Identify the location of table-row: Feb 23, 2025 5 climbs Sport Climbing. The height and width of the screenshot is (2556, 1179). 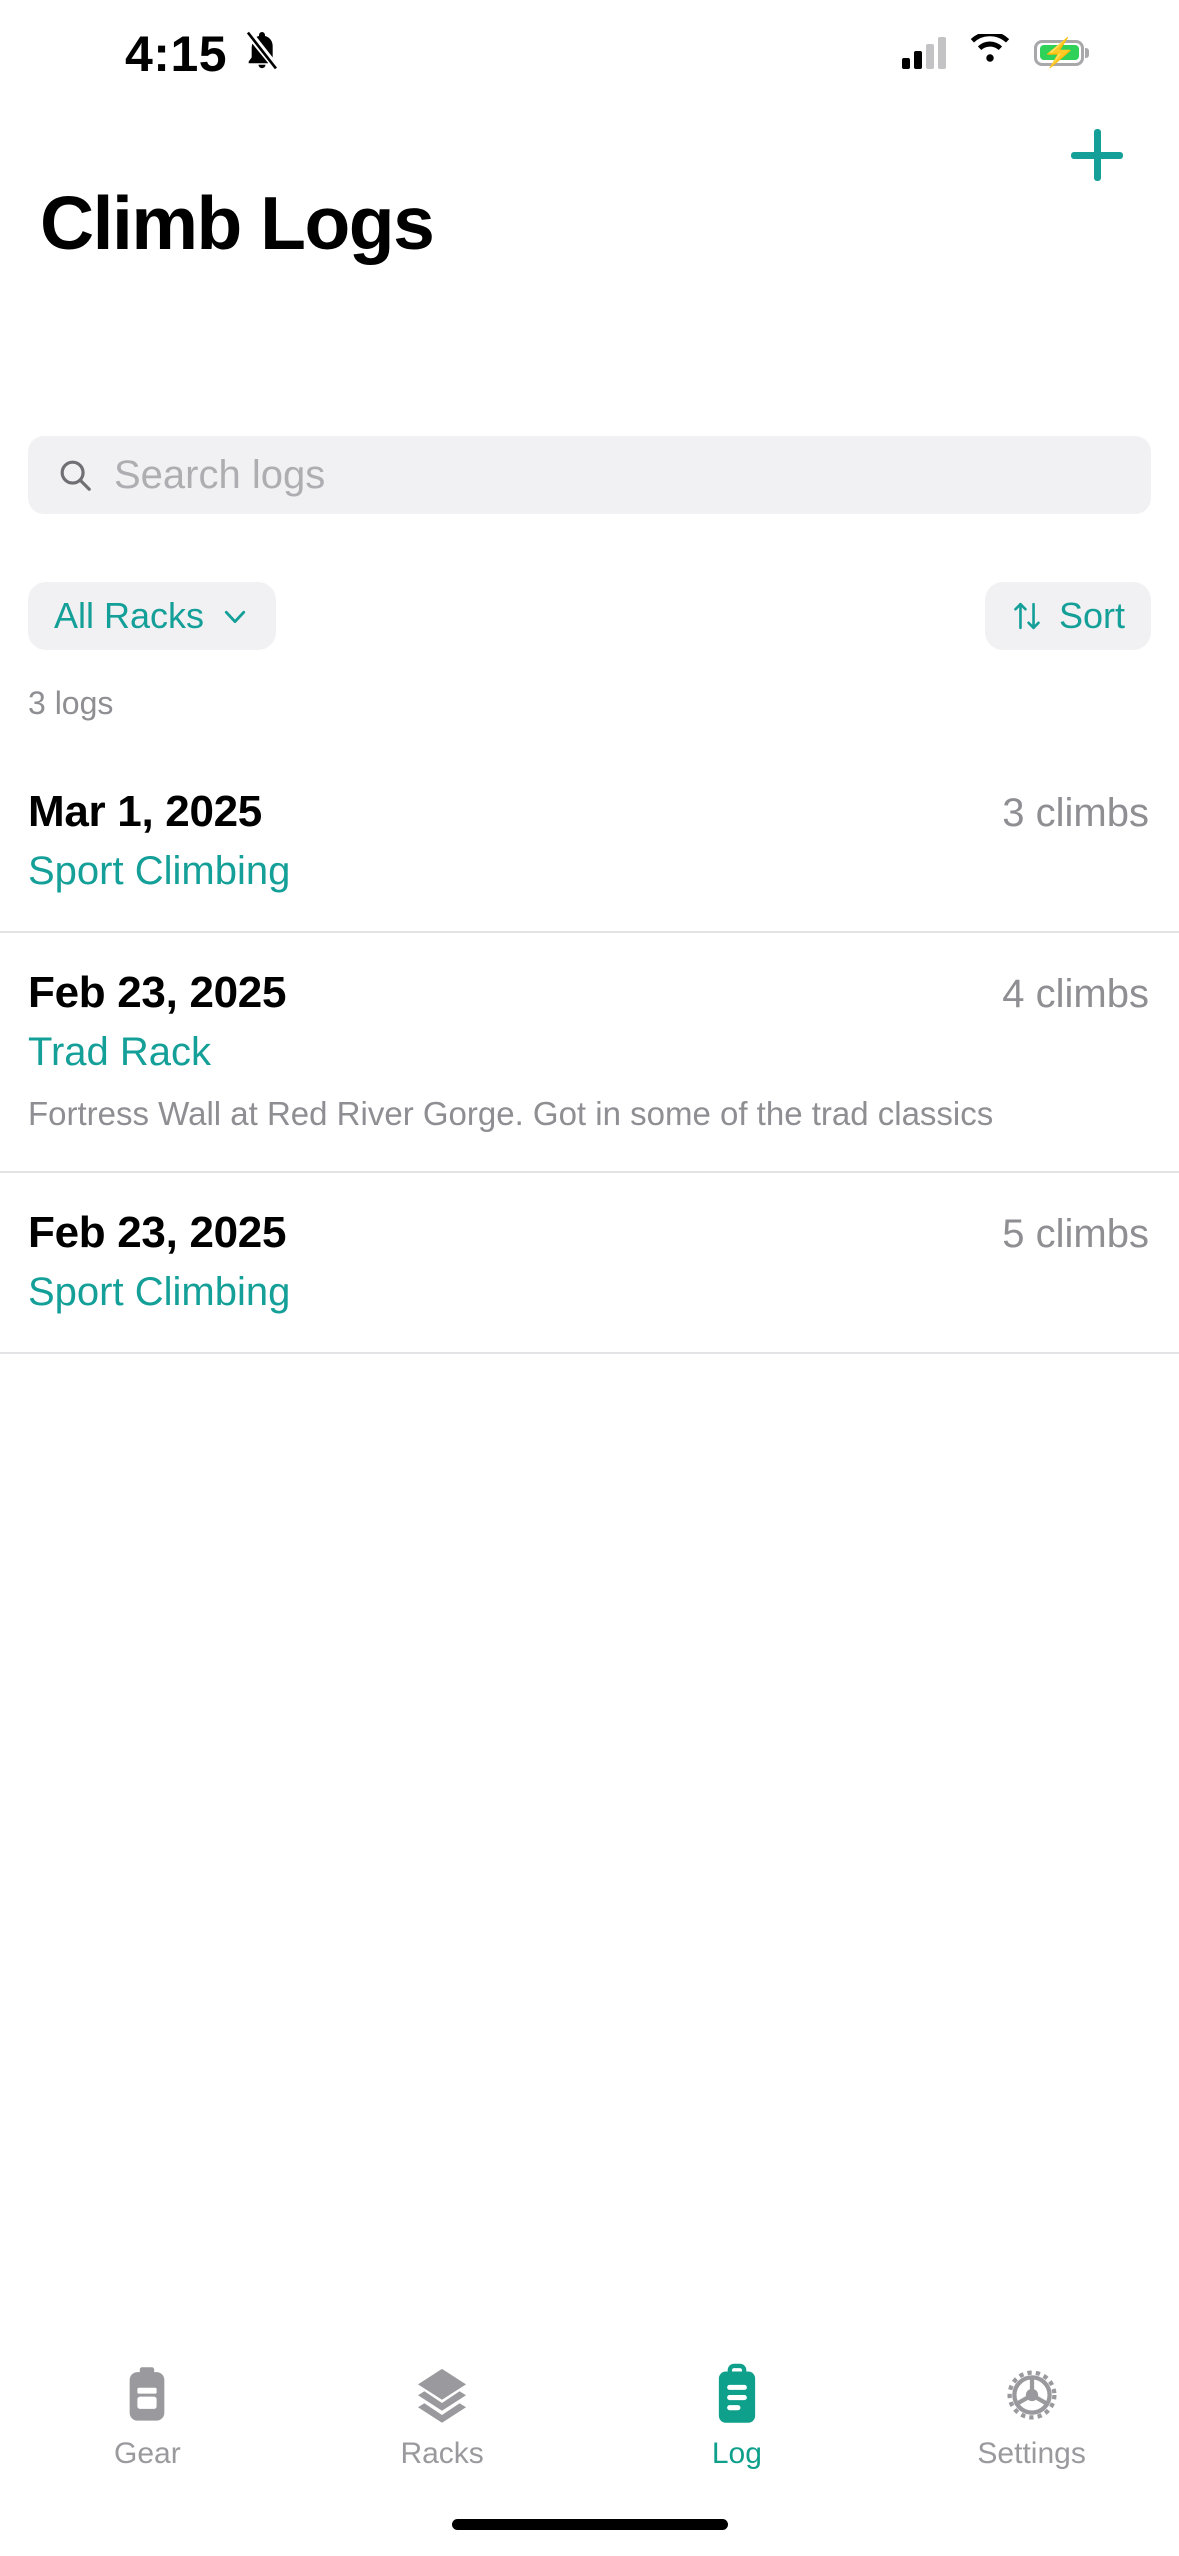
(589, 1263).